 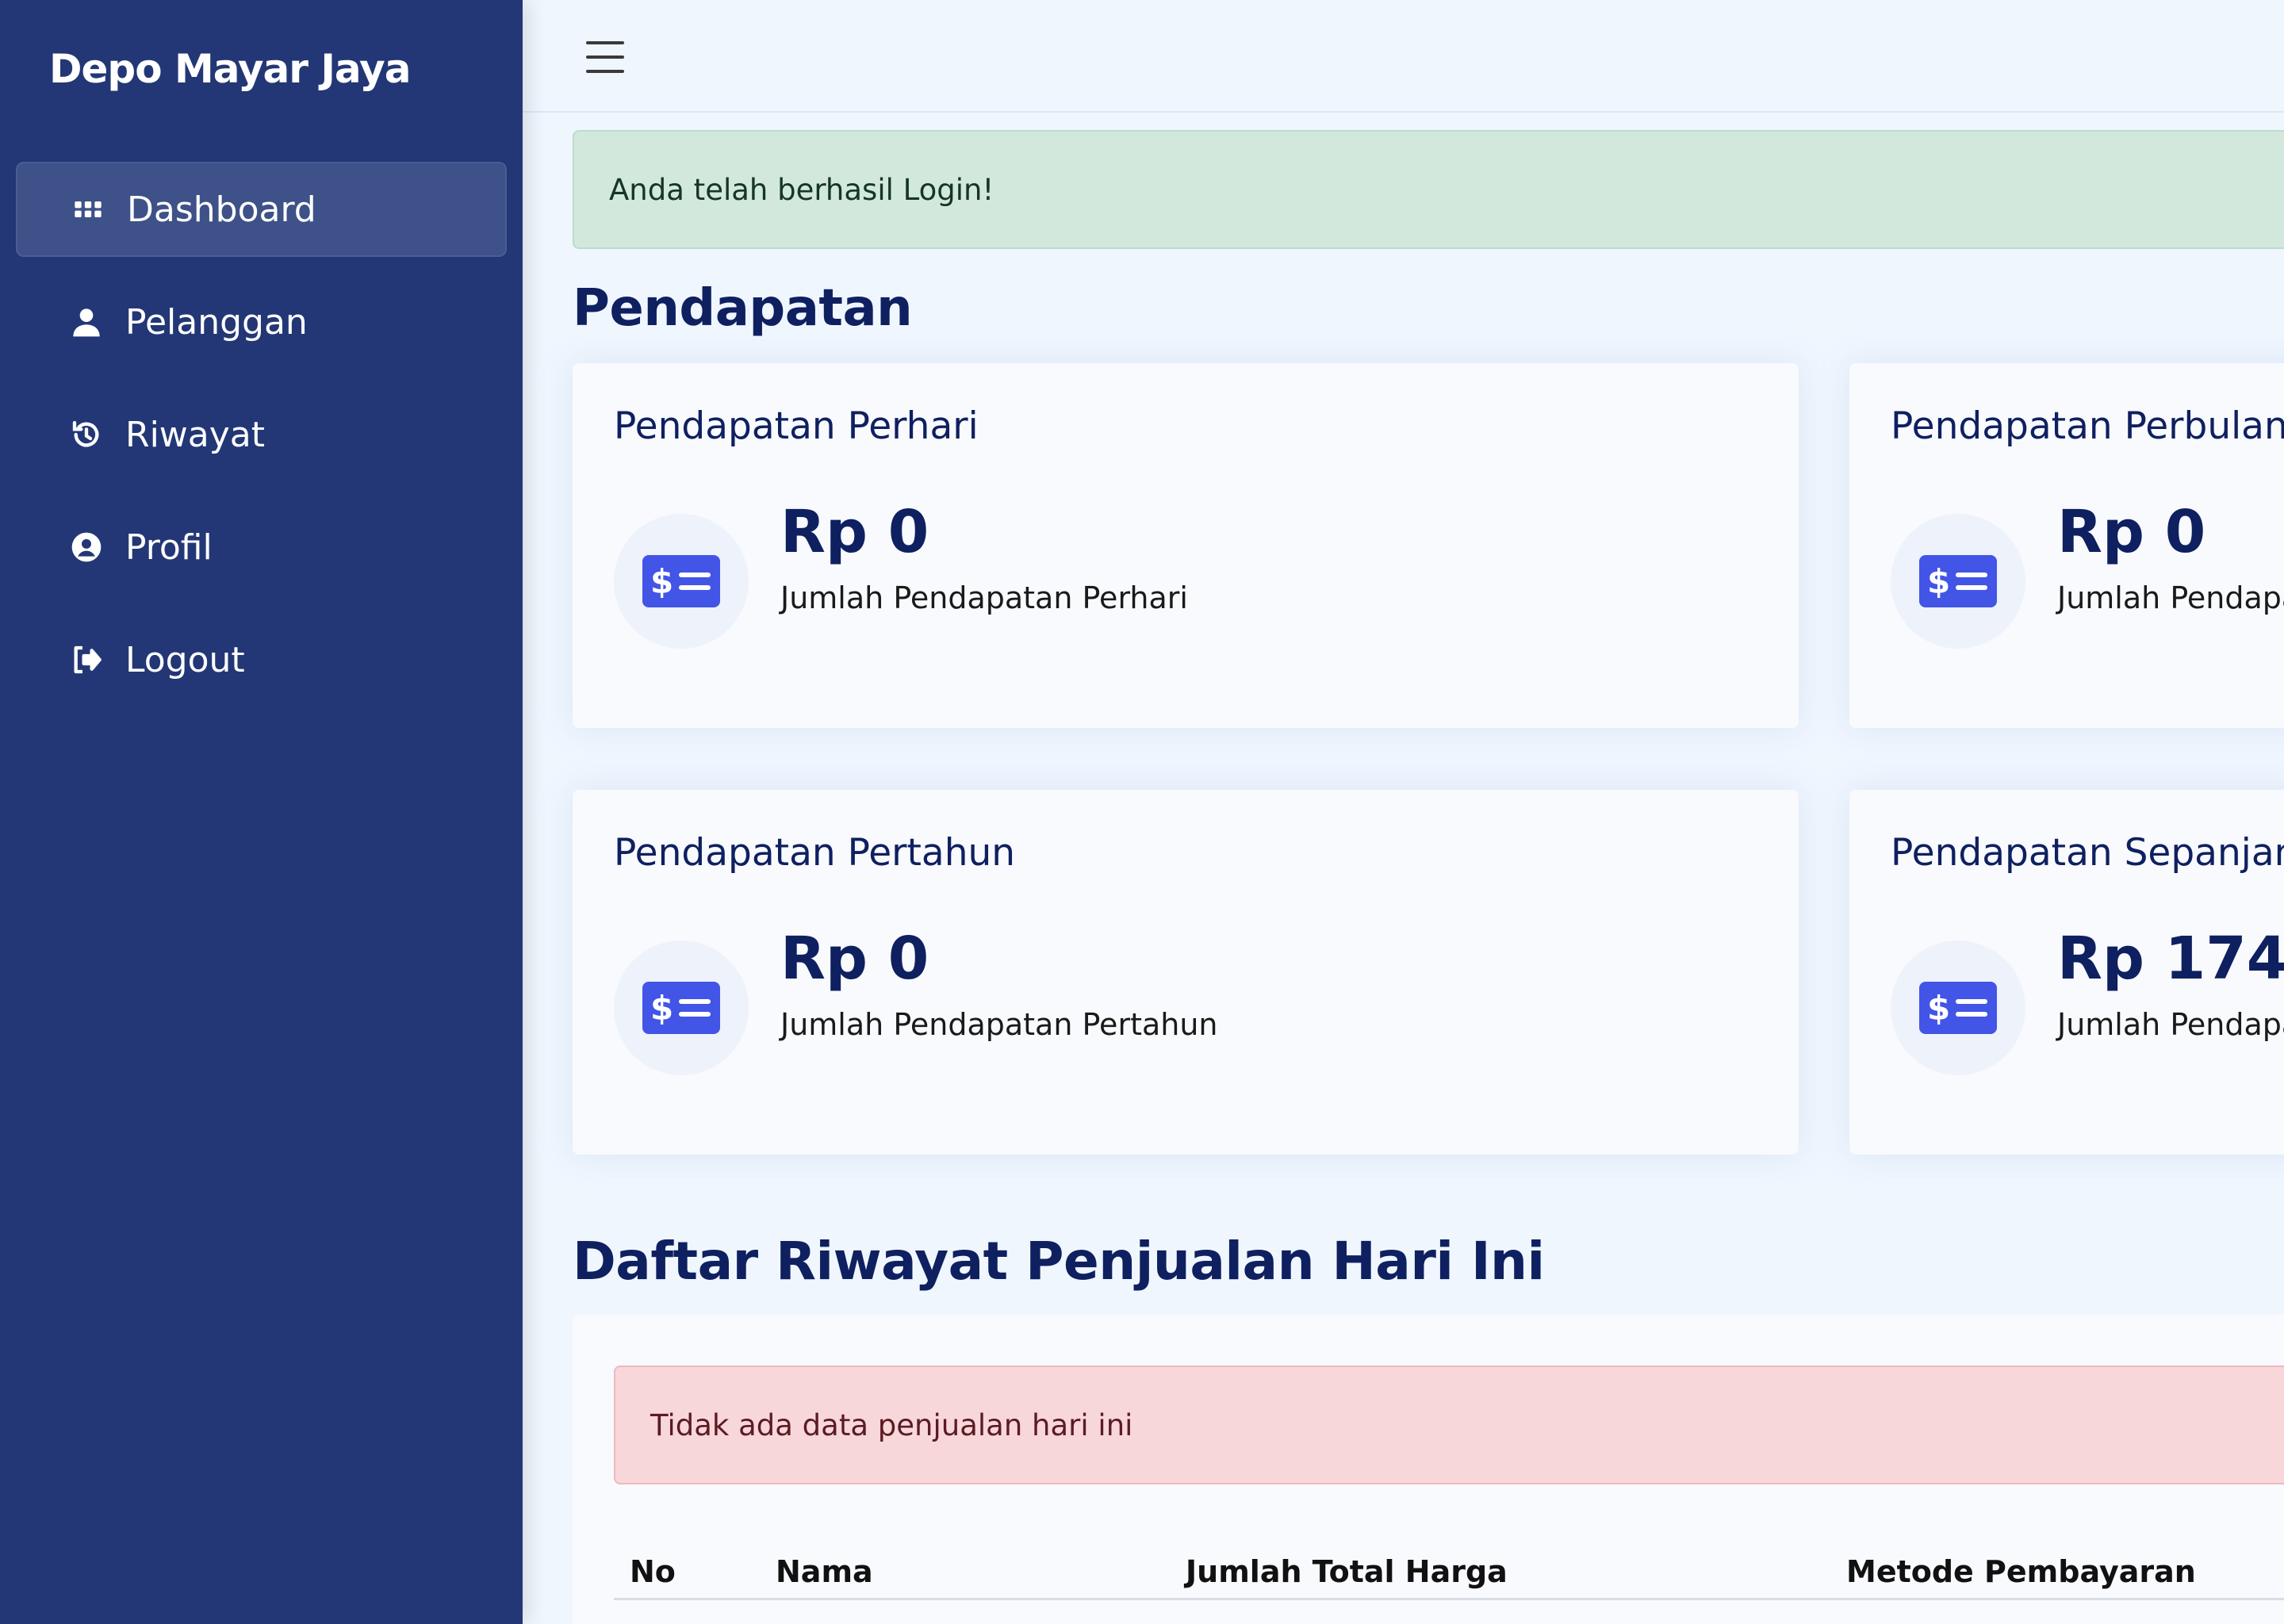 I want to click on revenue-heading: Pendapatan, so click(x=743, y=308).